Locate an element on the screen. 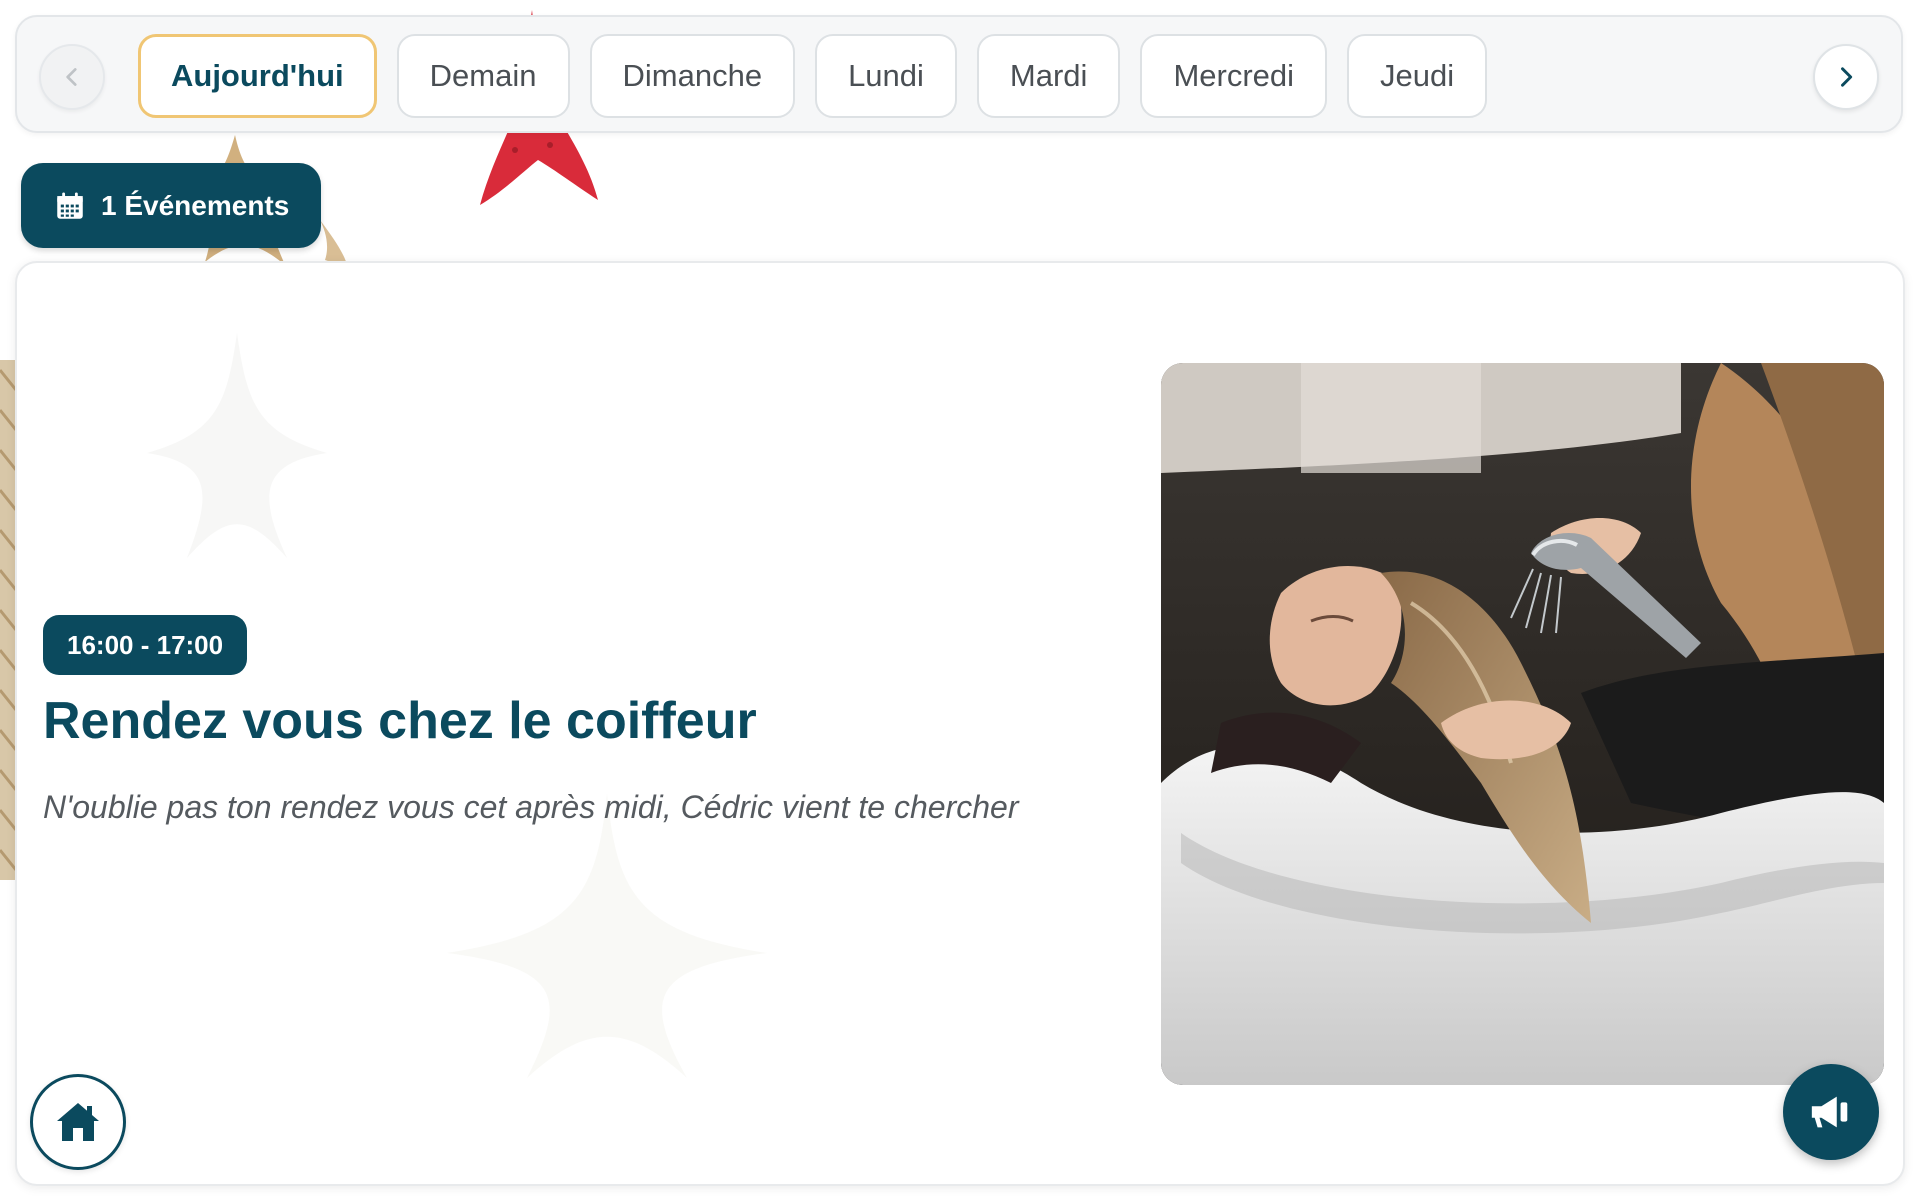  announcement-button is located at coordinates (1831, 1112).